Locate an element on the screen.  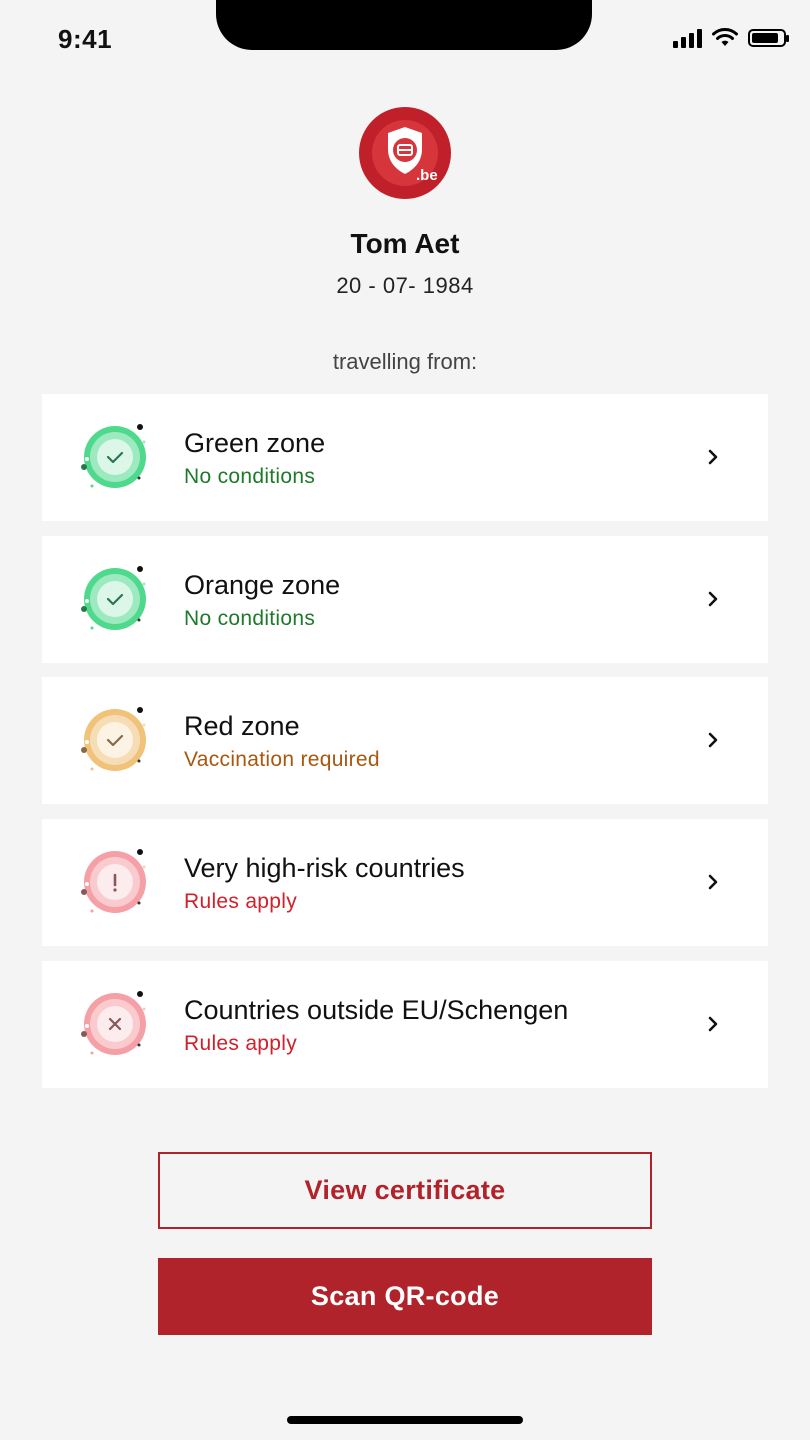
zone-title: Orange zone is located at coordinates (262, 585).